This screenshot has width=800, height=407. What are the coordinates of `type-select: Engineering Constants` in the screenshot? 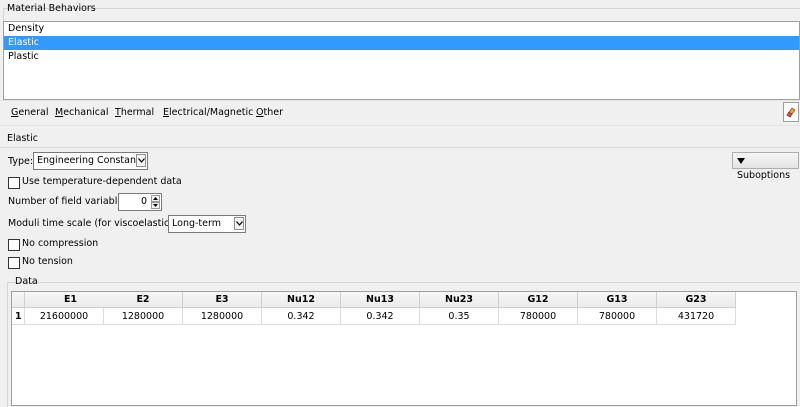 It's located at (90, 161).